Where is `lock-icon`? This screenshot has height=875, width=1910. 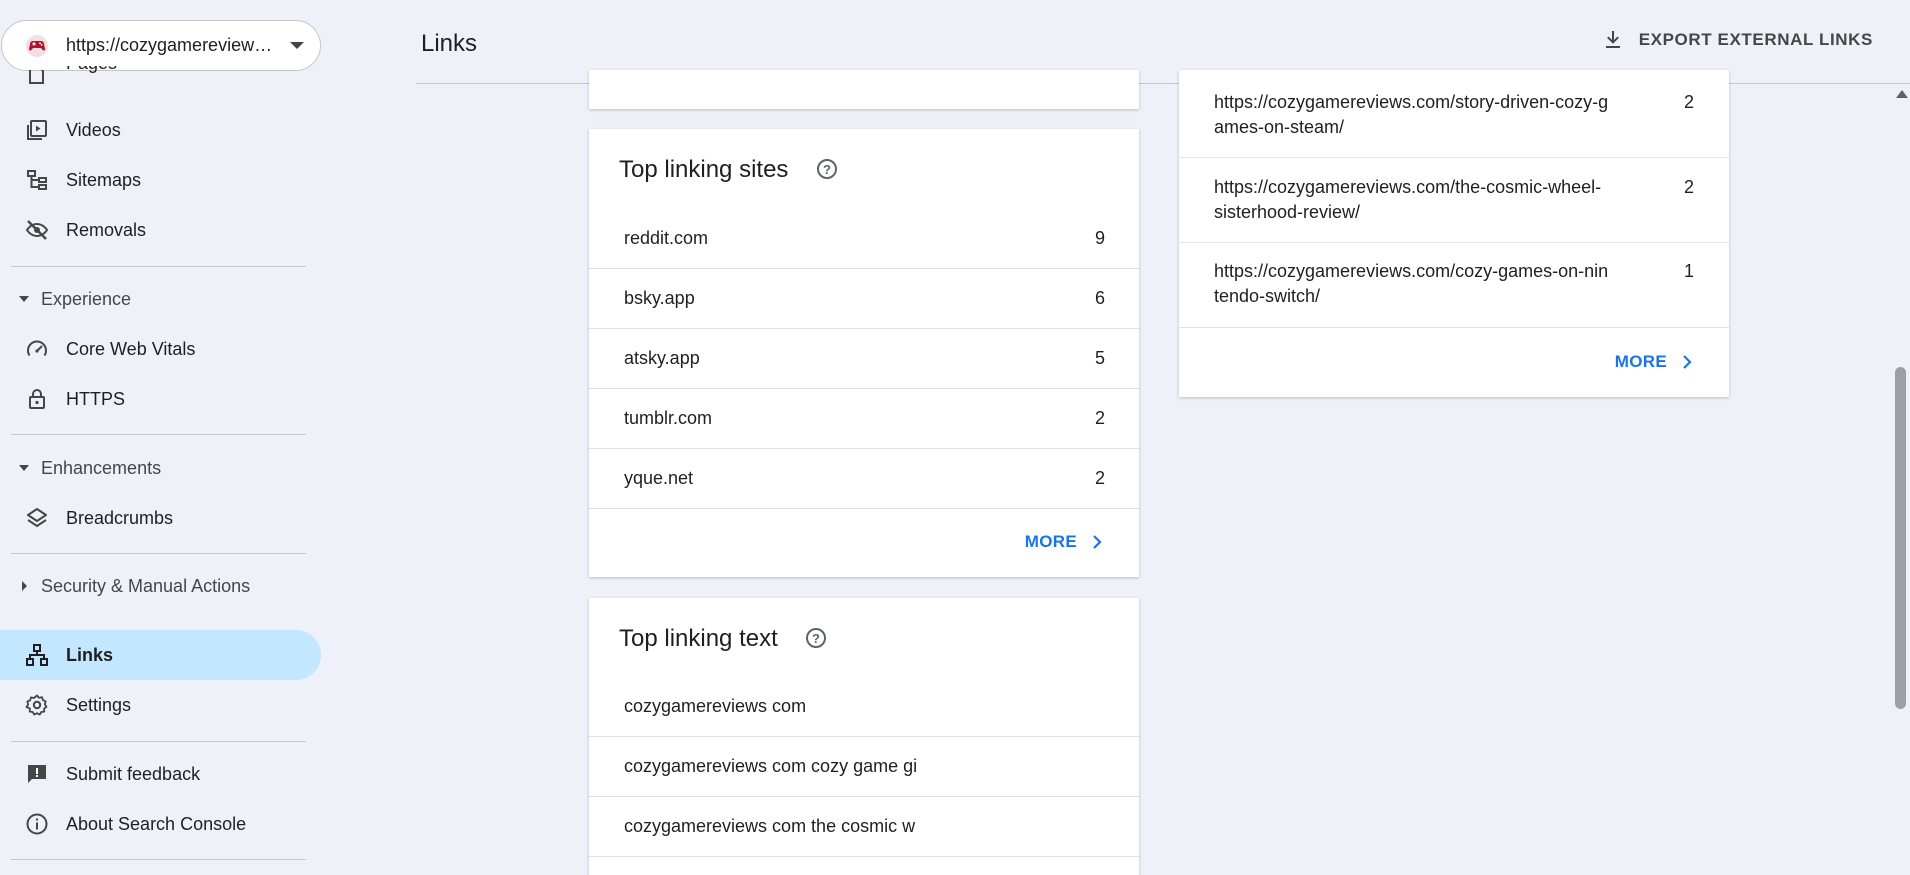 lock-icon is located at coordinates (37, 399).